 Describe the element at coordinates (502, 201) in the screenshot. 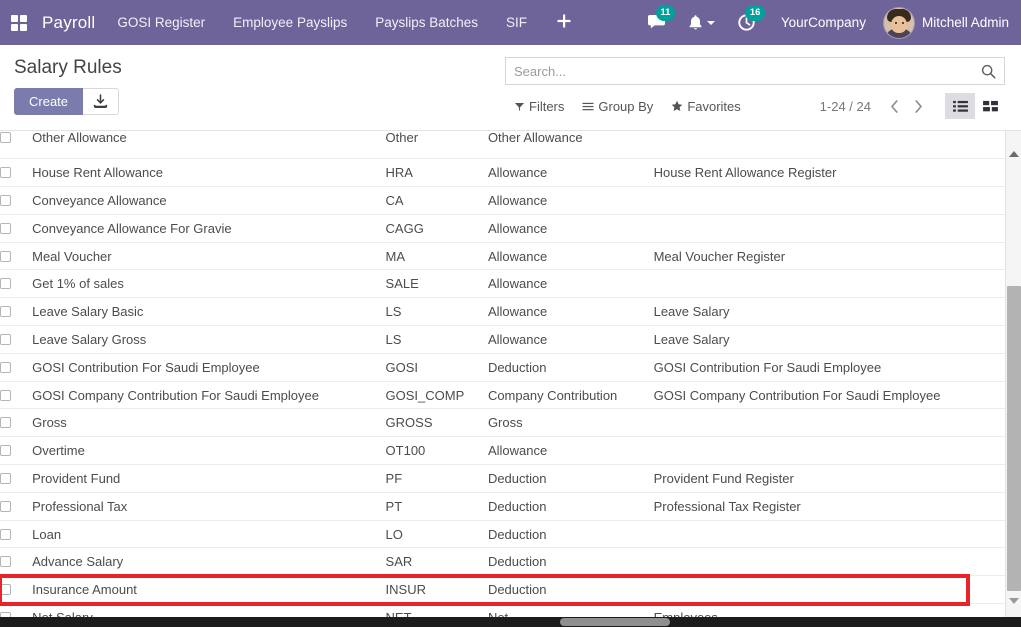

I see `table-row: Conveyance Allowance CA Allowance` at that location.